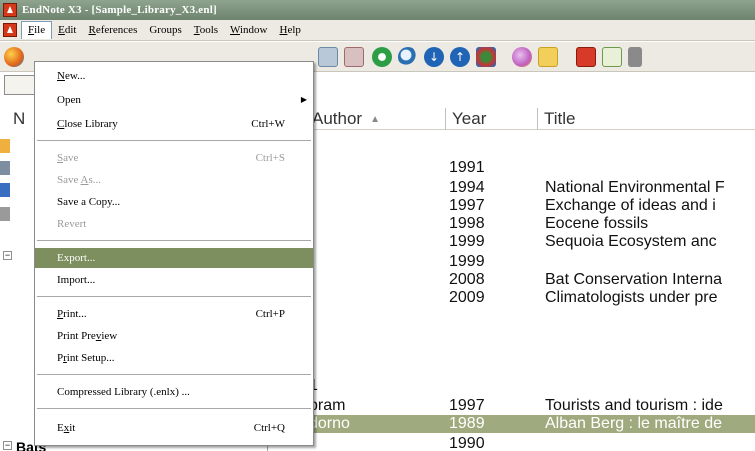  I want to click on upload-icon: ↑, so click(460, 57).